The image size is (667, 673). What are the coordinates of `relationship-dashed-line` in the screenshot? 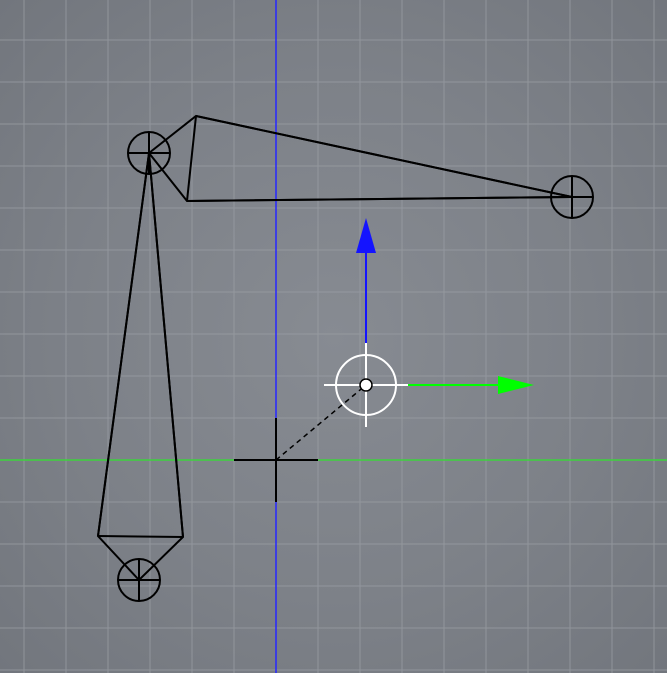 It's located at (321, 422).